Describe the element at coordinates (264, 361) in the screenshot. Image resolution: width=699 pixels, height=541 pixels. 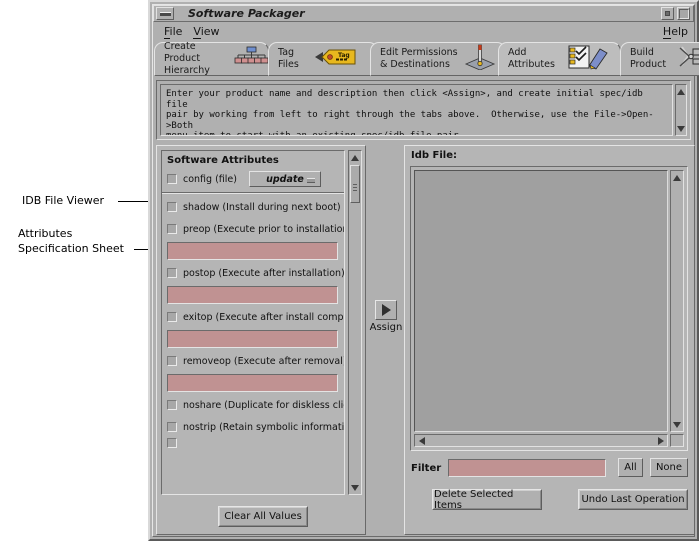
I see `label-removeop: removeop (Execute after removal)` at that location.